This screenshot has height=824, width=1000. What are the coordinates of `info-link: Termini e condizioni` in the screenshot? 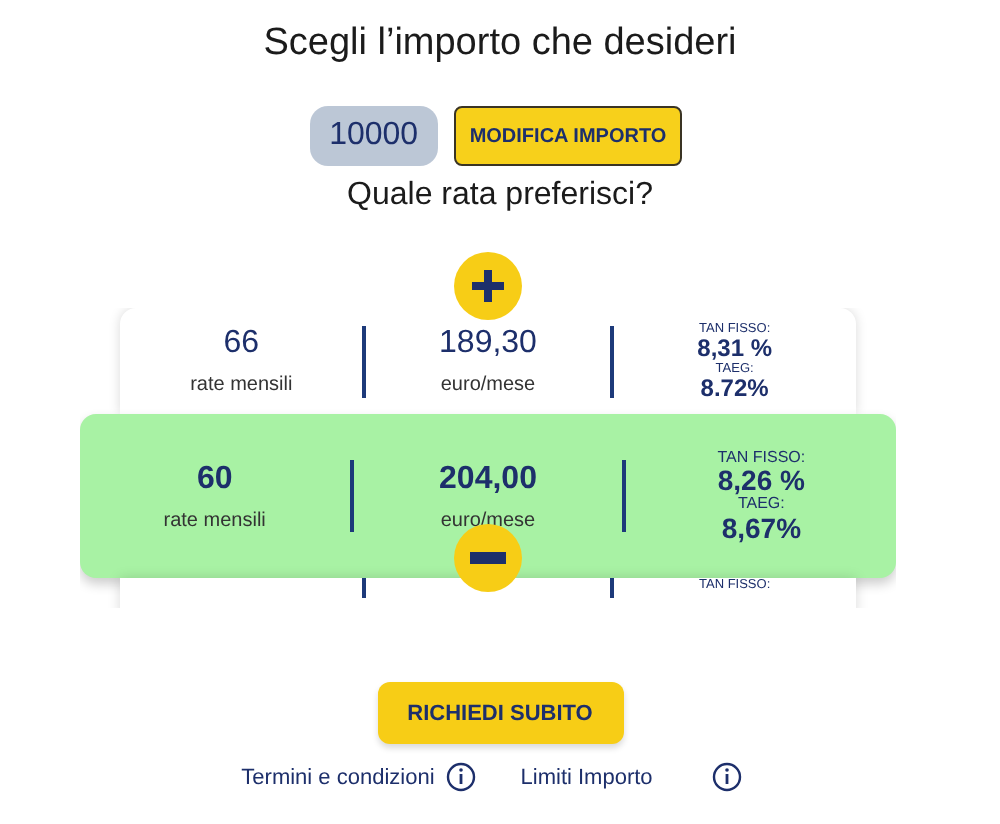 It's located at (338, 777).